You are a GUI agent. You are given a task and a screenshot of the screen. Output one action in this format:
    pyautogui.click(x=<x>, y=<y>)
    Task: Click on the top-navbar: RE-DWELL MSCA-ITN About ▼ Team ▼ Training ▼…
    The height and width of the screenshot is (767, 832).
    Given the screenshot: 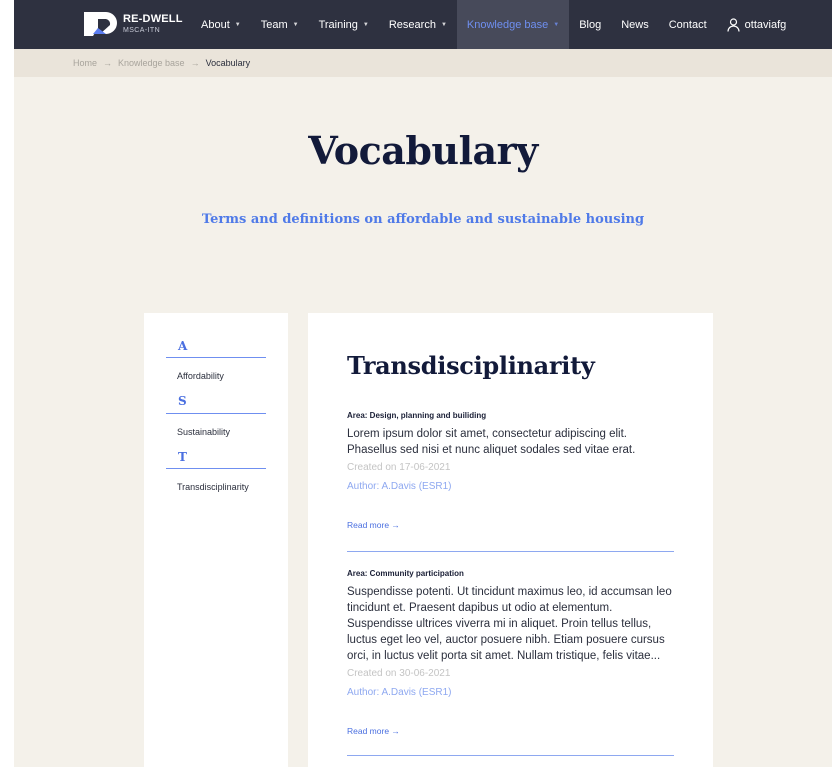 What is the action you would take?
    pyautogui.click(x=423, y=24)
    